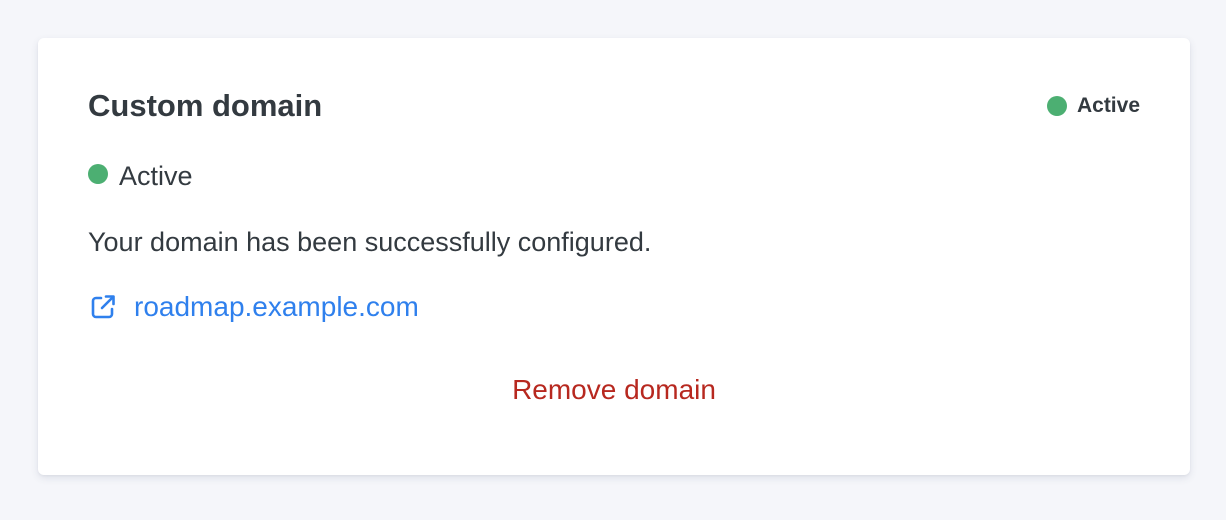 This screenshot has height=520, width=1226. I want to click on domain-status: Active, so click(140, 176).